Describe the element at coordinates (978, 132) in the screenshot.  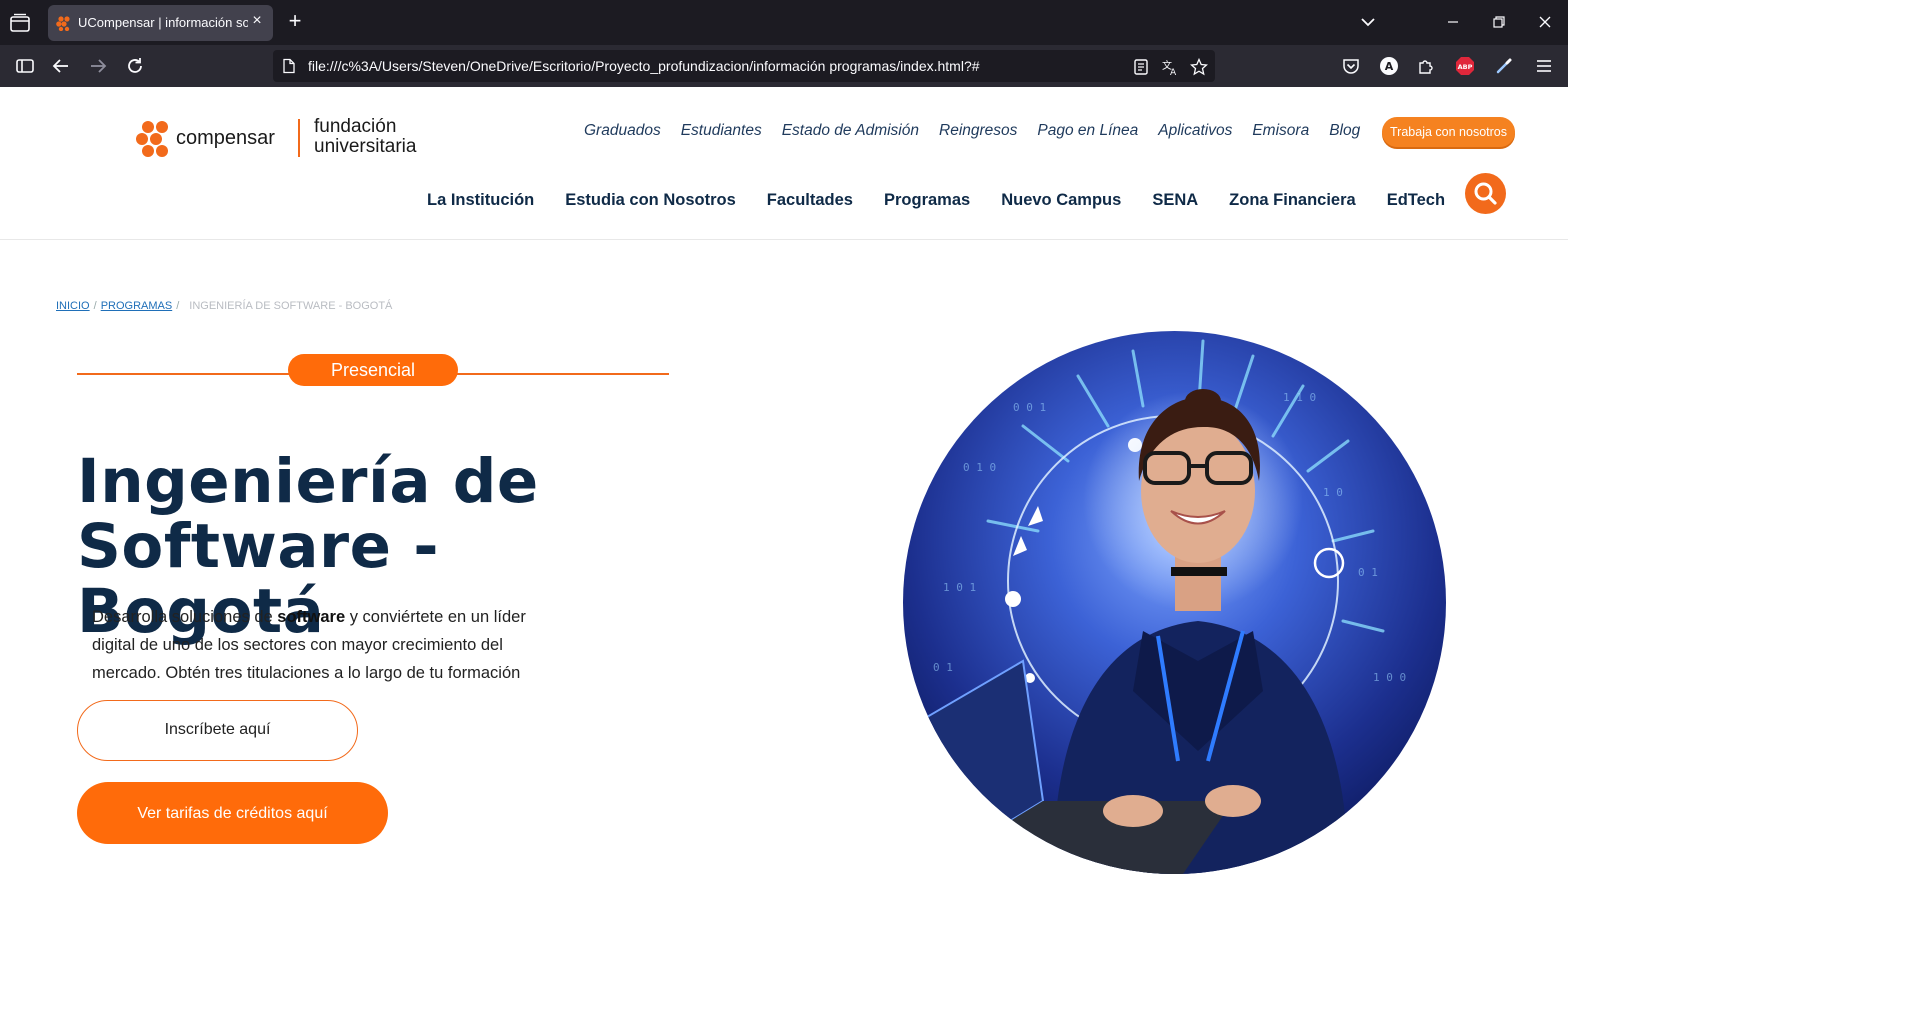
I see `top-link-reingresos: Reingresos` at that location.